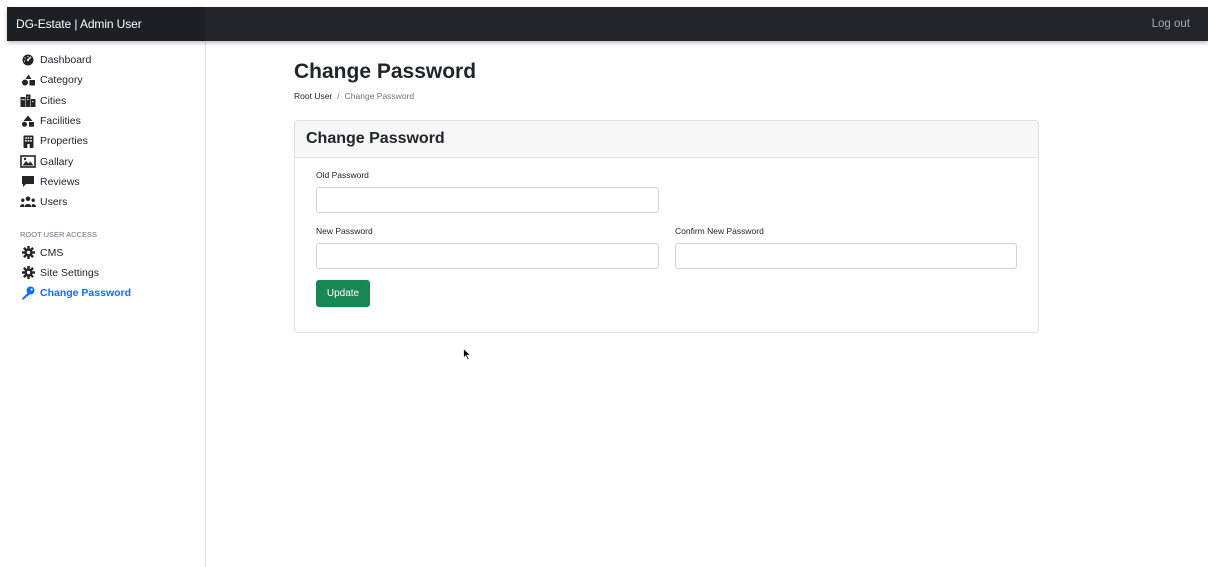 The width and height of the screenshot is (1208, 567). I want to click on category-shapes-icon, so click(28, 80).